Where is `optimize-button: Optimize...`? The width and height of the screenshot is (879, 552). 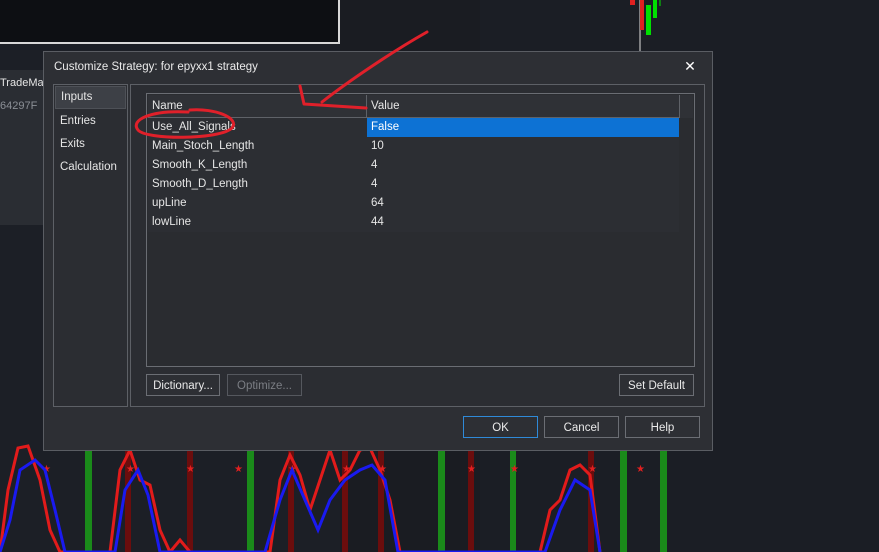
optimize-button: Optimize... is located at coordinates (264, 385).